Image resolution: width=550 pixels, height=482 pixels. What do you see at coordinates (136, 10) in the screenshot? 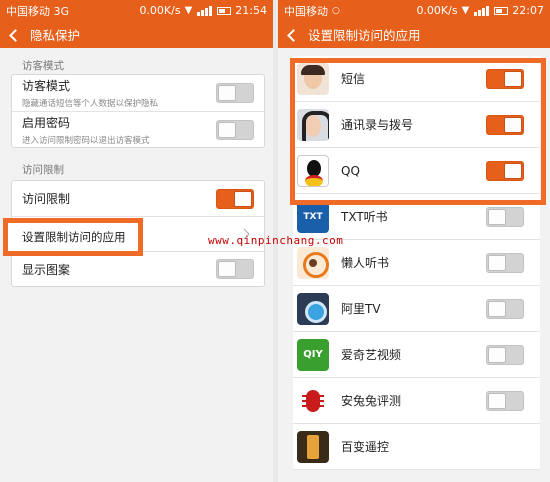
I see `status-bar: 中国移动 3G 0.00K/s ▼ 21:54` at bounding box center [136, 10].